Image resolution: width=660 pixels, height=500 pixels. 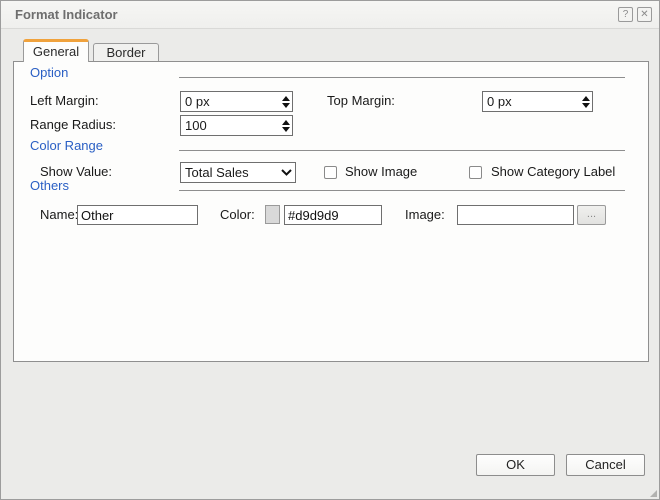 I want to click on show-category-label-checkbox, so click(x=475, y=172).